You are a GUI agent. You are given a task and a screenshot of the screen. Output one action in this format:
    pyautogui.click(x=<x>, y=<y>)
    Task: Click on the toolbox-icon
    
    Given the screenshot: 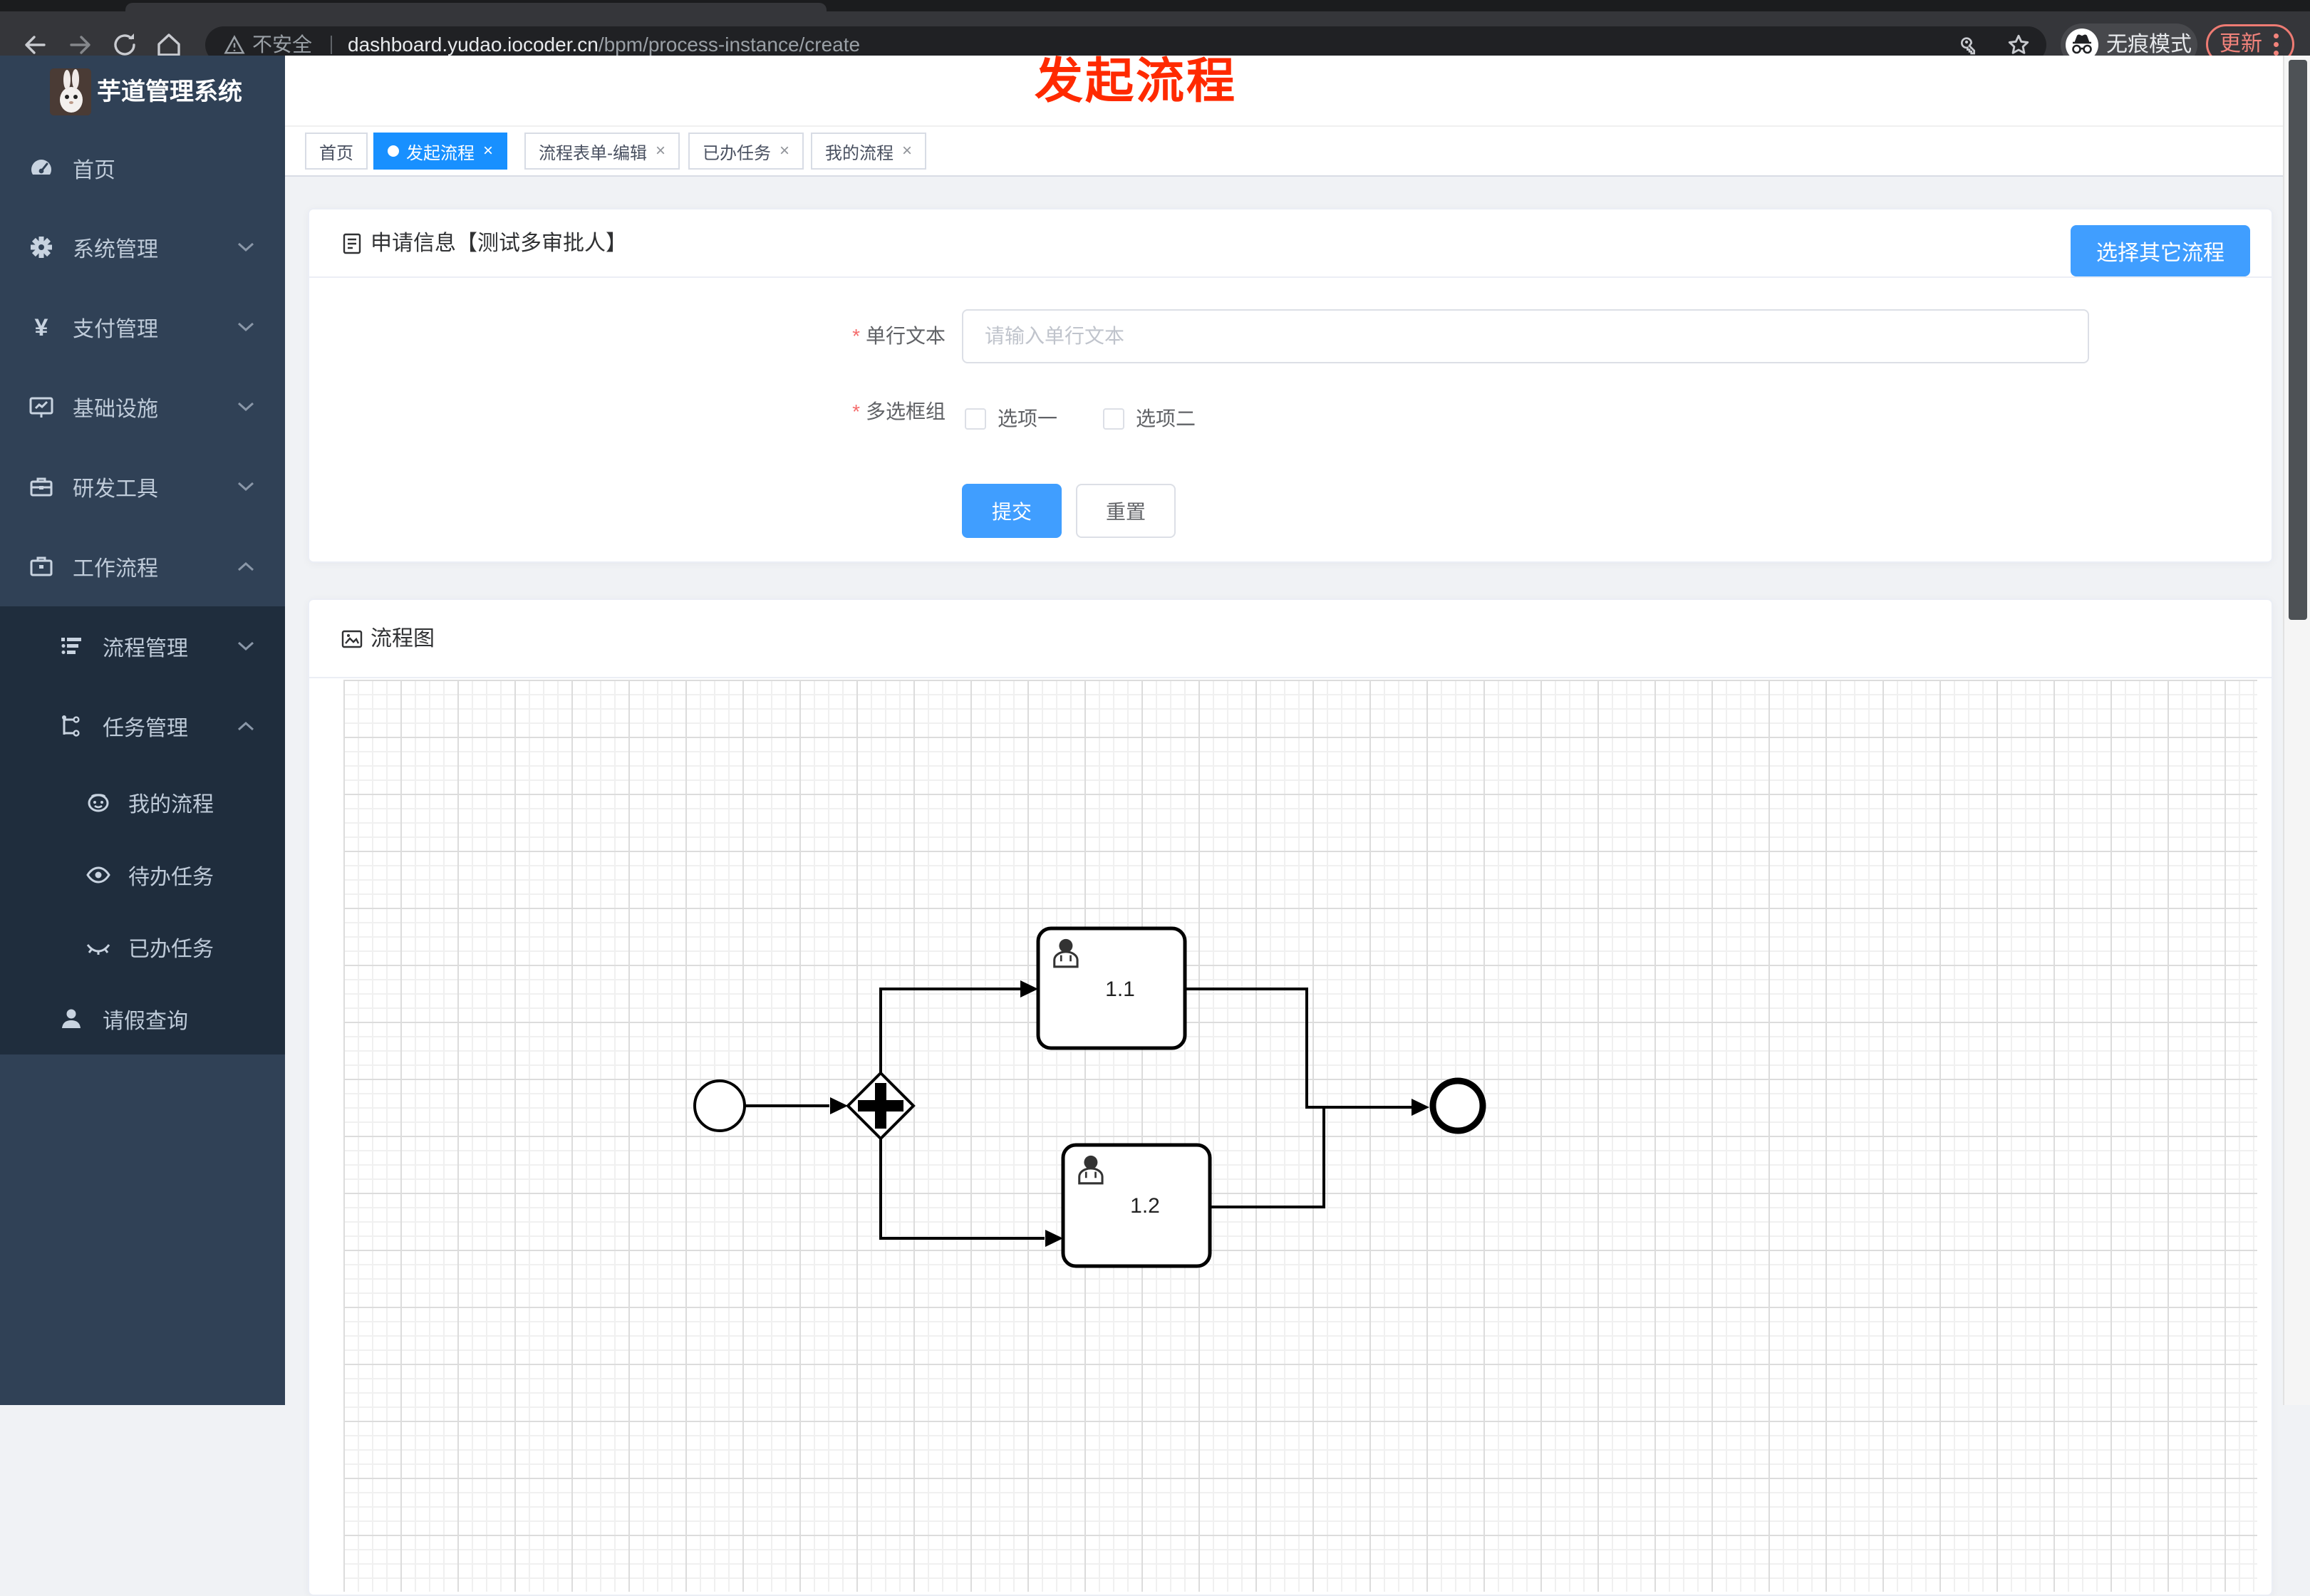 What is the action you would take?
    pyautogui.click(x=41, y=487)
    